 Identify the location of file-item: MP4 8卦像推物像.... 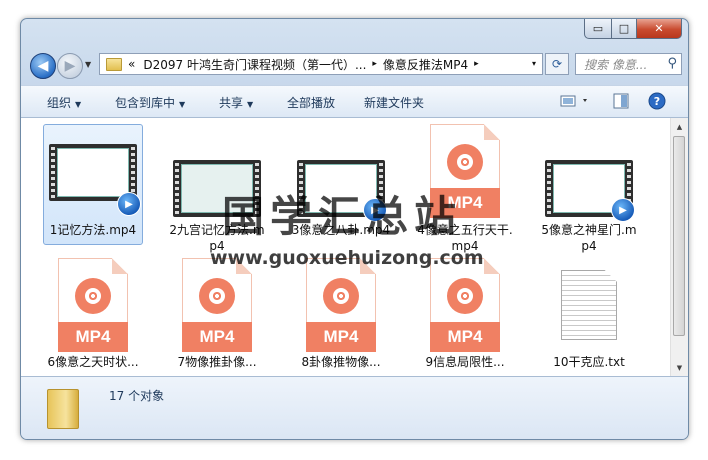
(341, 317).